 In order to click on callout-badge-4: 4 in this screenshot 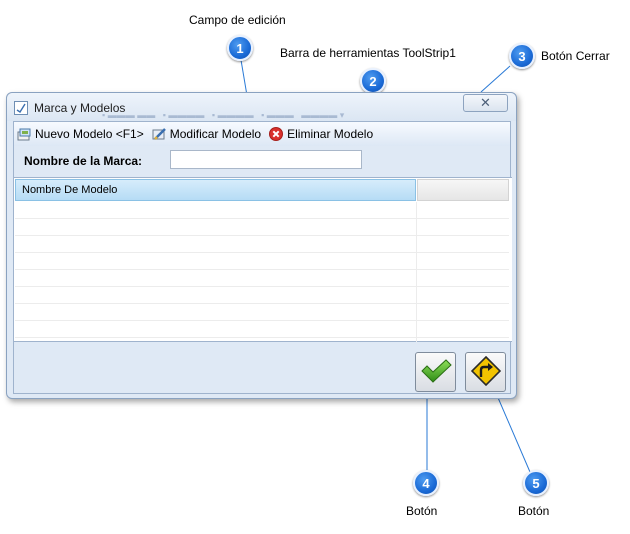, I will do `click(426, 483)`.